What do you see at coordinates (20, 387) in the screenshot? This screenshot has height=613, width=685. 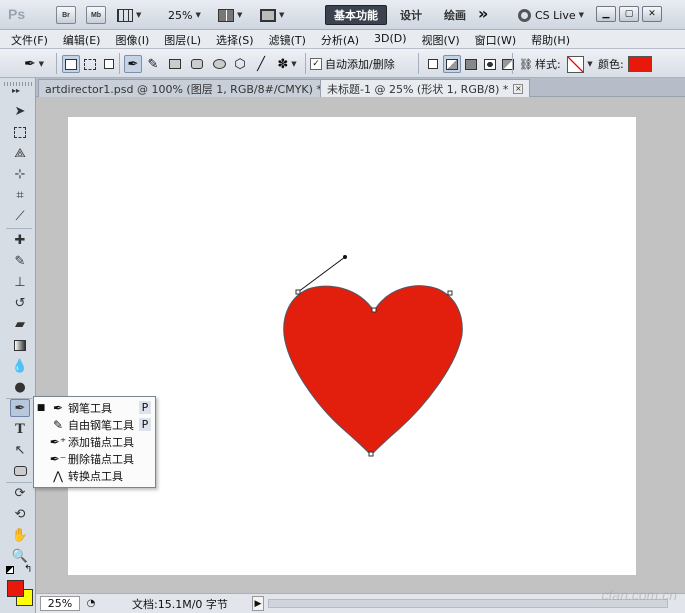 I see `dodge-tool-icon: ●` at bounding box center [20, 387].